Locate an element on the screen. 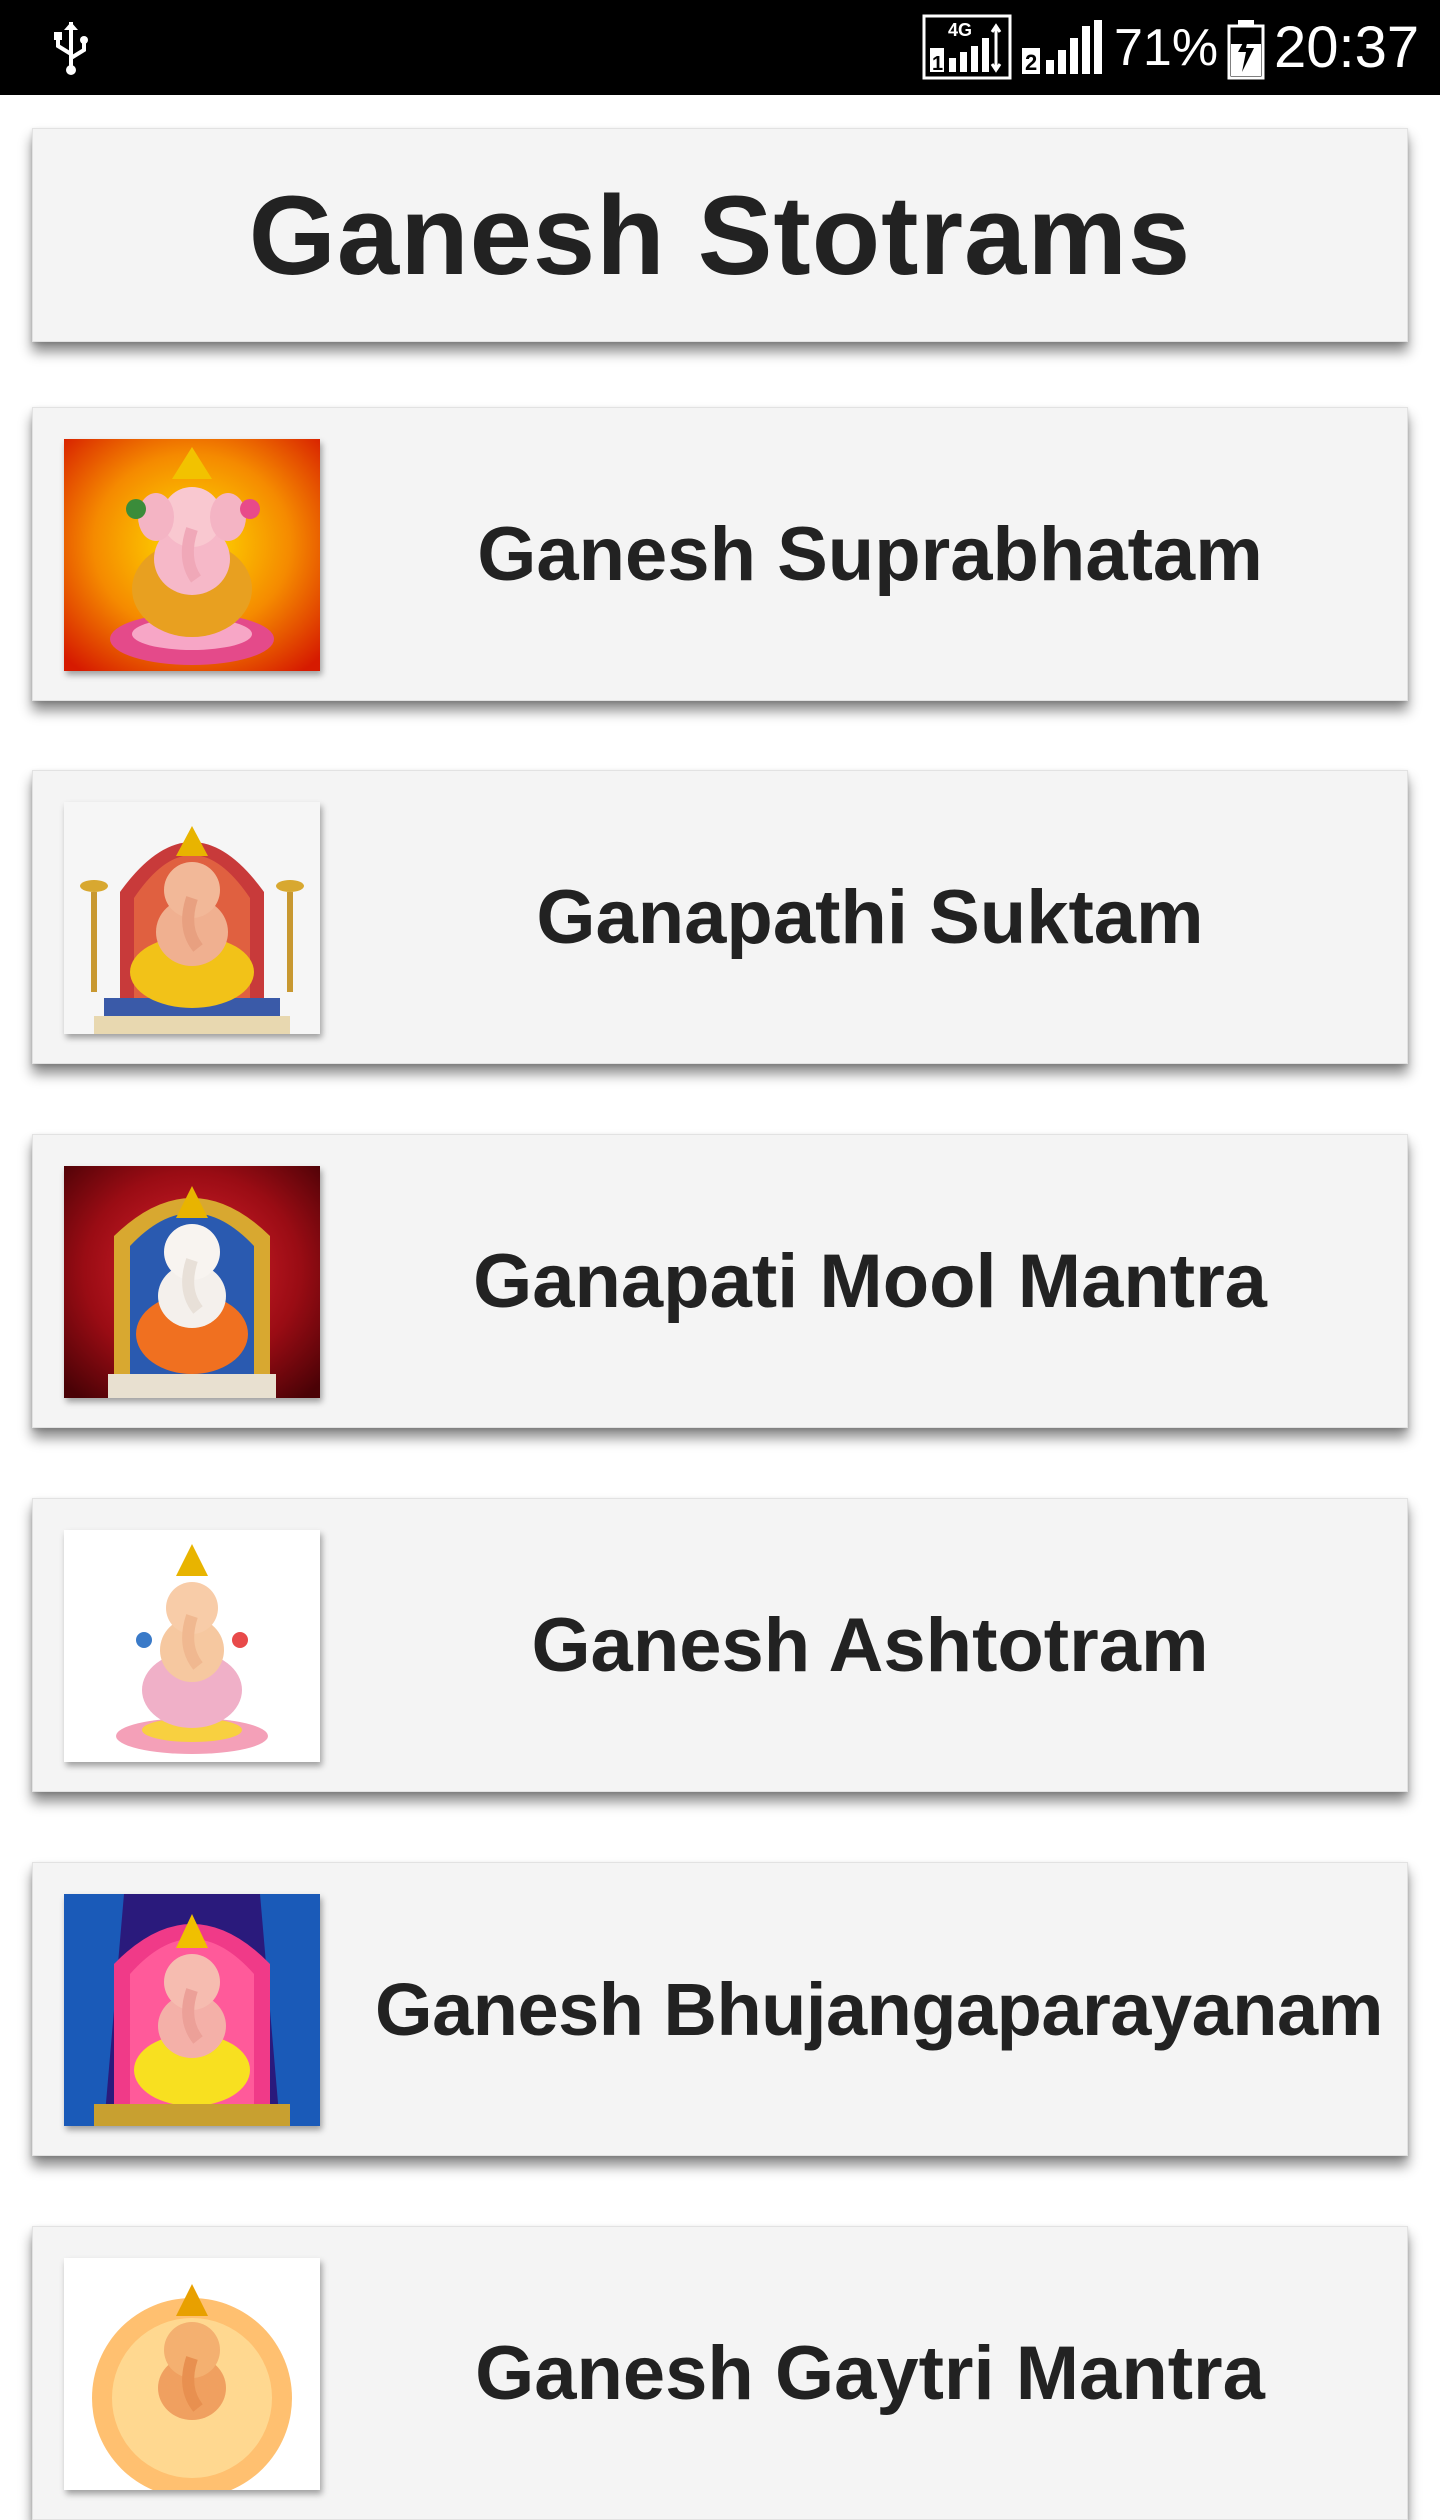 Image resolution: width=1440 pixels, height=2520 pixels. battery-percentage: 71% is located at coordinates (1166, 48).